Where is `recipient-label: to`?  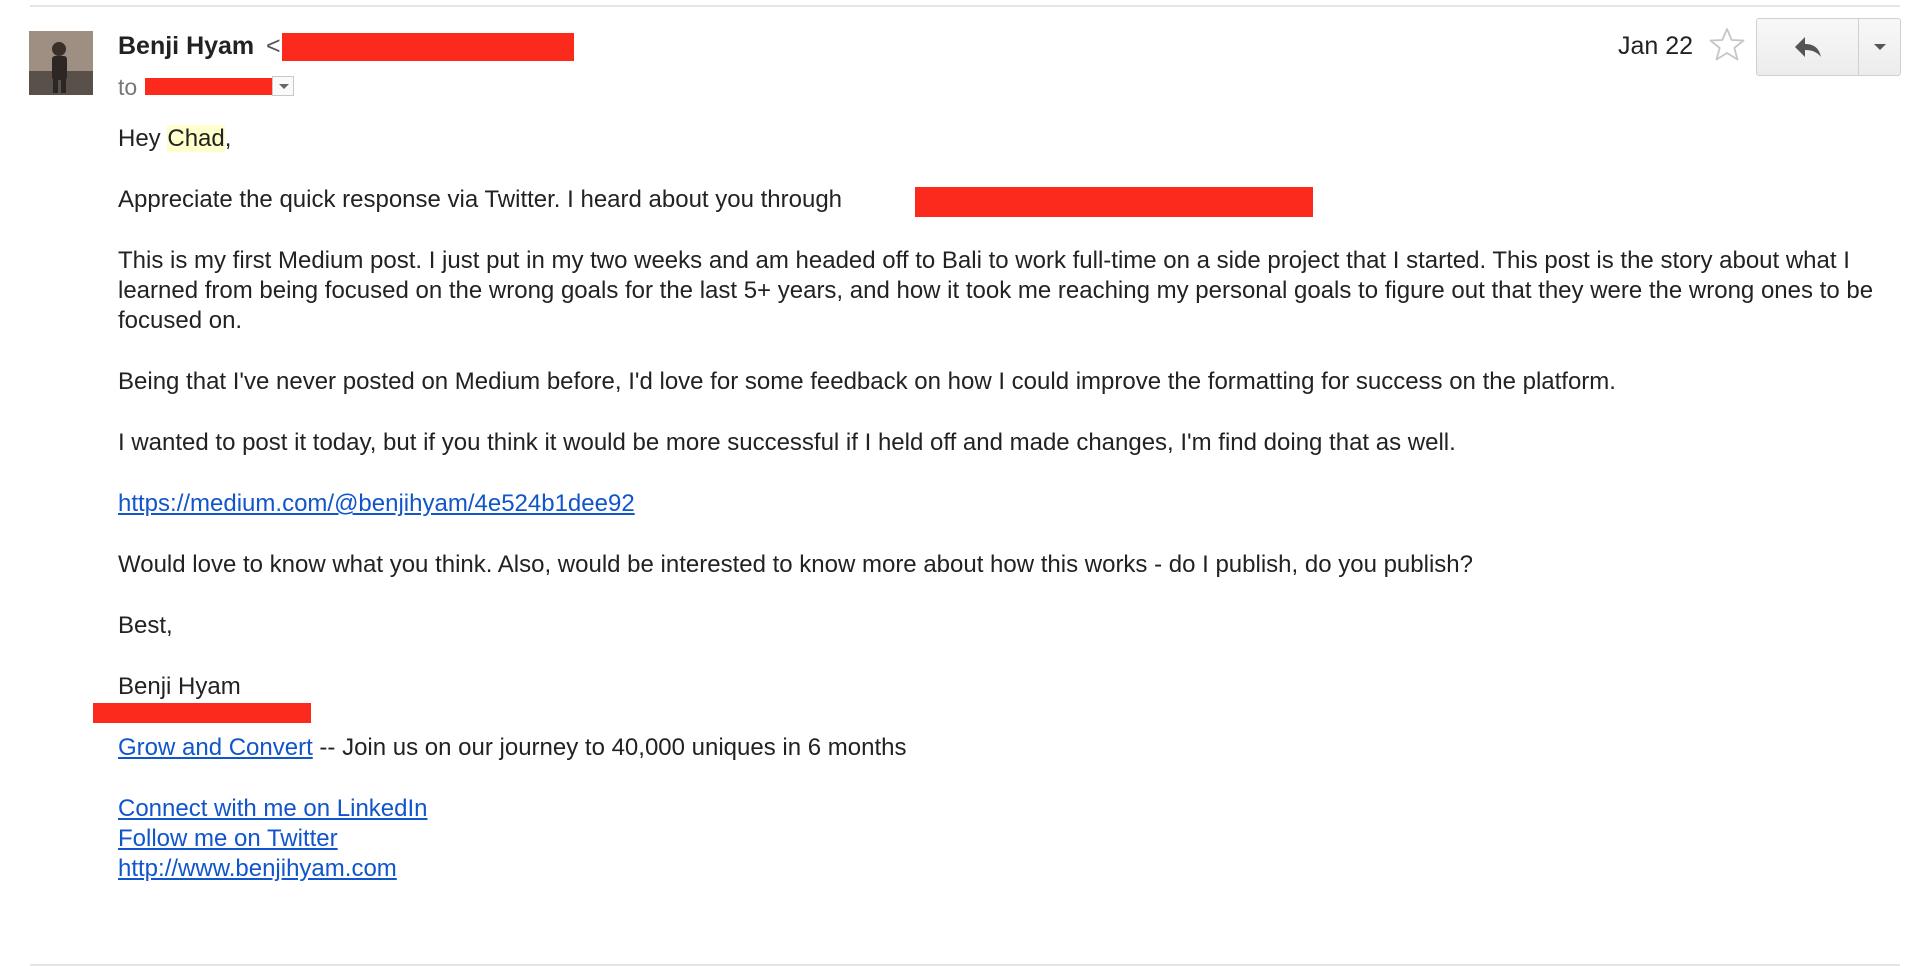
recipient-label: to is located at coordinates (128, 87).